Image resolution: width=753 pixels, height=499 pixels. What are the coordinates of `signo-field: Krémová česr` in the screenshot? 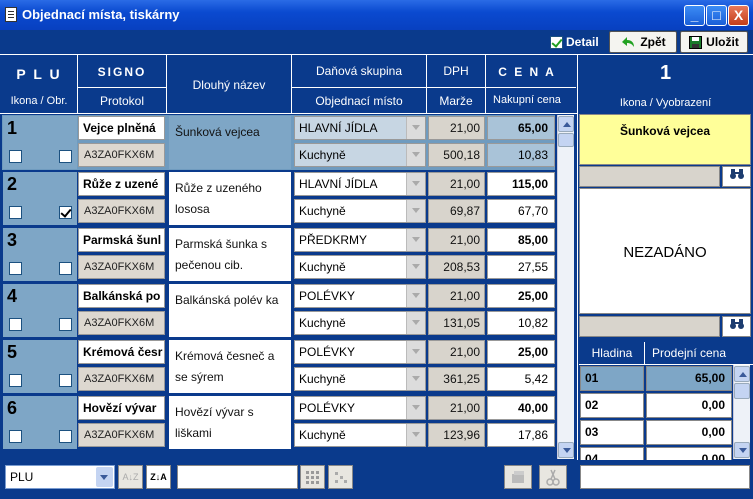 It's located at (121, 352).